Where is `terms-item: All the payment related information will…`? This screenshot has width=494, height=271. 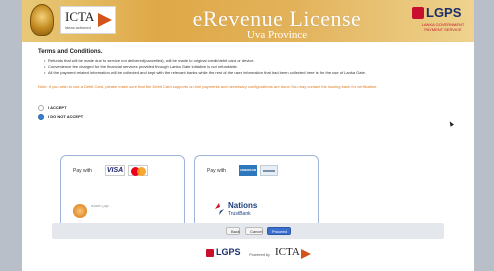 terms-item: All the payment related information will… is located at coordinates (254, 73).